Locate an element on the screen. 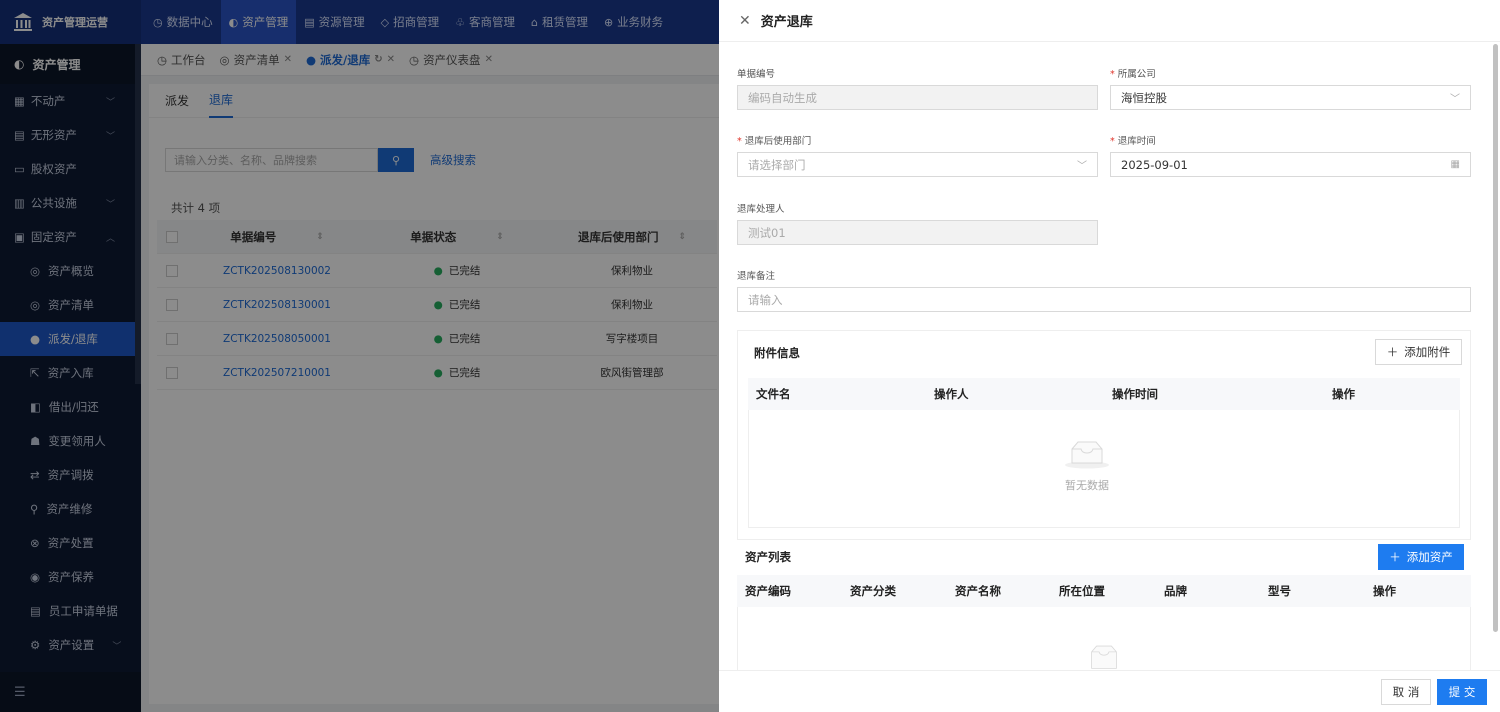 The image size is (1500, 712). dept-select: 请选择部门 ﹀ is located at coordinates (917, 164).